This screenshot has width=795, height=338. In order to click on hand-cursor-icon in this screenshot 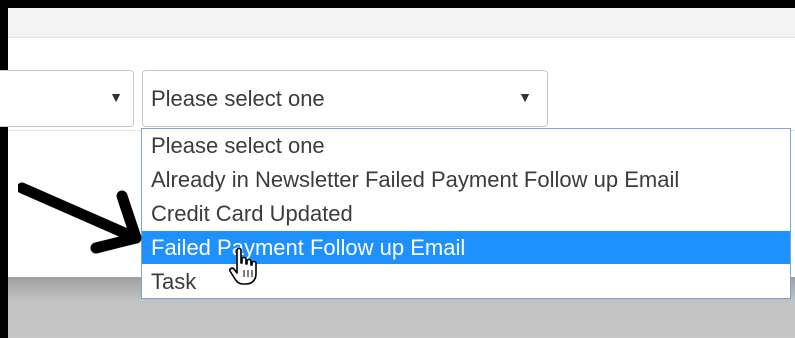, I will do `click(243, 266)`.